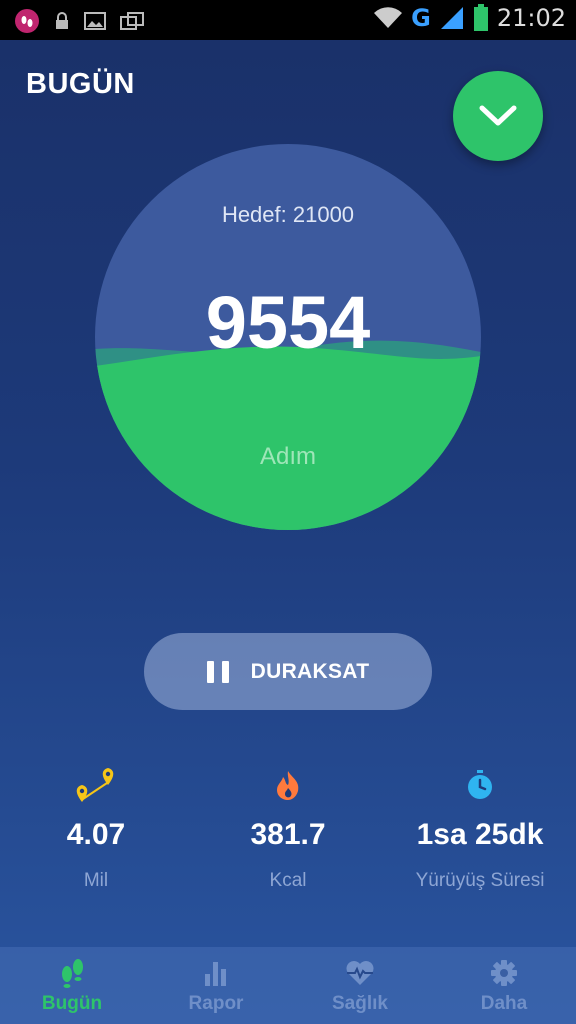 The image size is (576, 1024). What do you see at coordinates (72, 1003) in the screenshot?
I see `nav-label-today: Bugün` at bounding box center [72, 1003].